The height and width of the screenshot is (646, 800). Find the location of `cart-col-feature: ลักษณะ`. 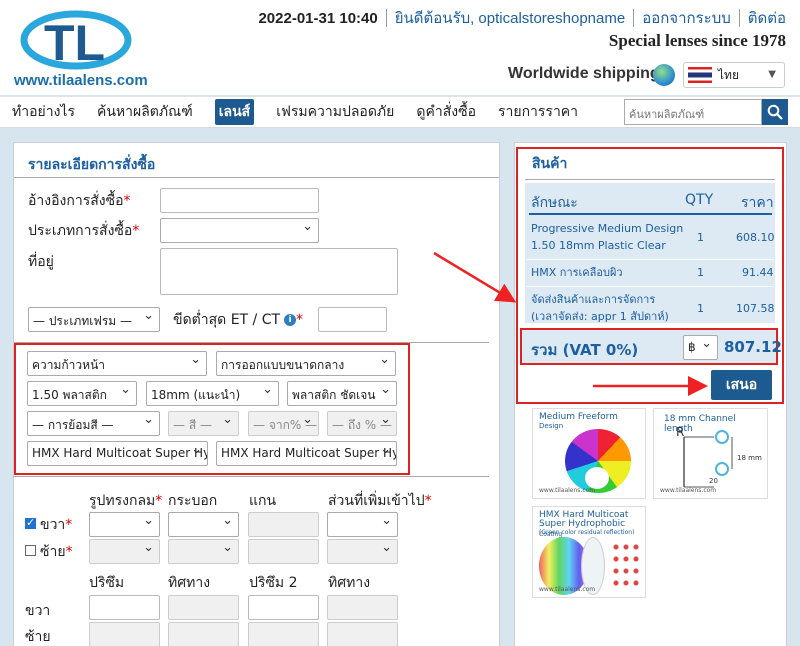

cart-col-feature: ลักษณะ is located at coordinates (554, 203).